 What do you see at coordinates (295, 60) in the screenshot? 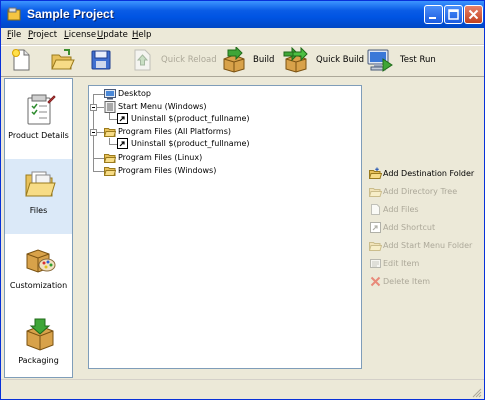
I see `quick-build-box-icon` at bounding box center [295, 60].